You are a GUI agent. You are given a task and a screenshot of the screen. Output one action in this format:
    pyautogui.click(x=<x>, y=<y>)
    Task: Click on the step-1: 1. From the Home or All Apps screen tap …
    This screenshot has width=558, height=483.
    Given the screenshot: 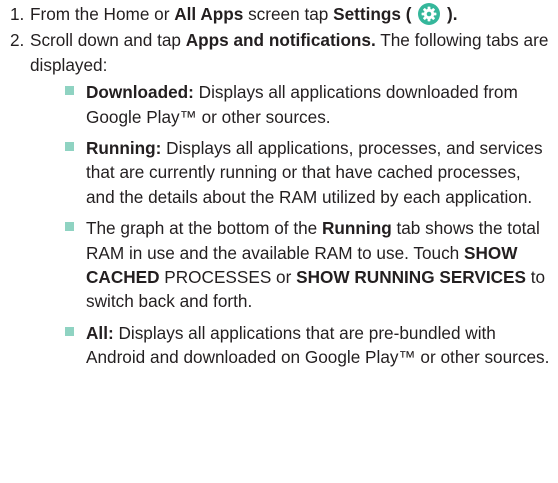 What is the action you would take?
    pyautogui.click(x=276, y=14)
    